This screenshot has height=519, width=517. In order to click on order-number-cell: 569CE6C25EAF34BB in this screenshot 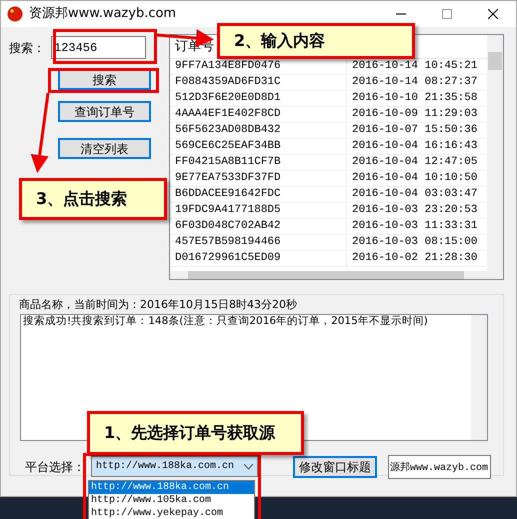, I will do `click(258, 146)`.